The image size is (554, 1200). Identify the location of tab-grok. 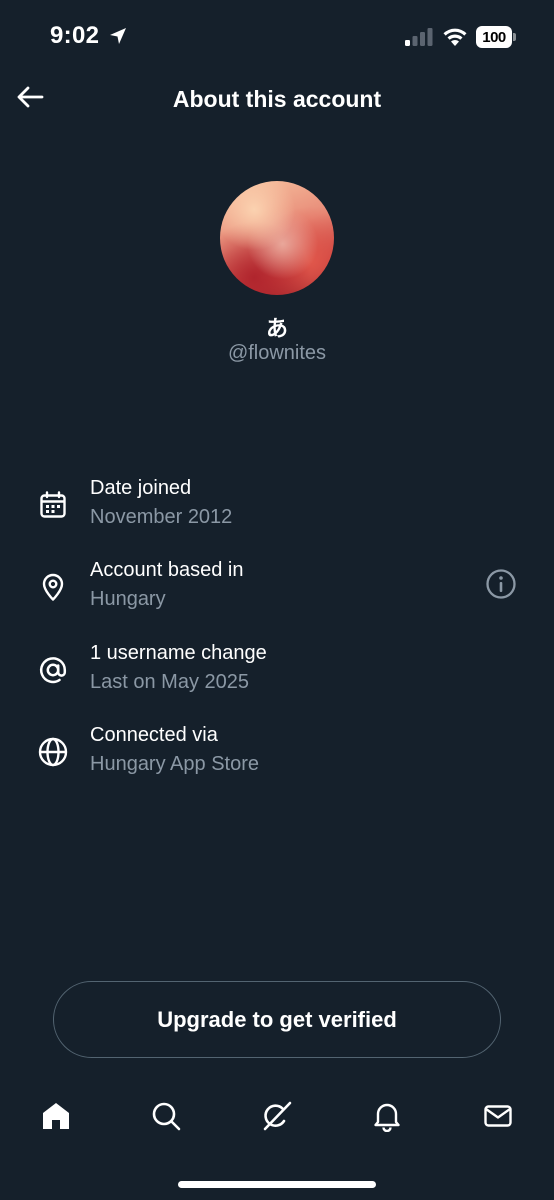
(277, 1118).